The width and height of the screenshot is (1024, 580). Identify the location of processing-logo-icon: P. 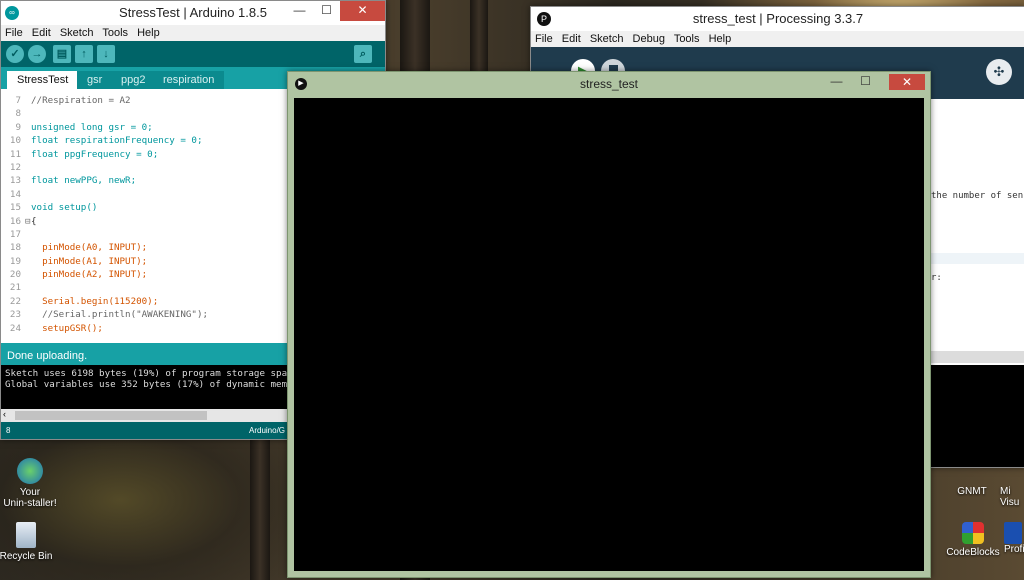
(544, 19).